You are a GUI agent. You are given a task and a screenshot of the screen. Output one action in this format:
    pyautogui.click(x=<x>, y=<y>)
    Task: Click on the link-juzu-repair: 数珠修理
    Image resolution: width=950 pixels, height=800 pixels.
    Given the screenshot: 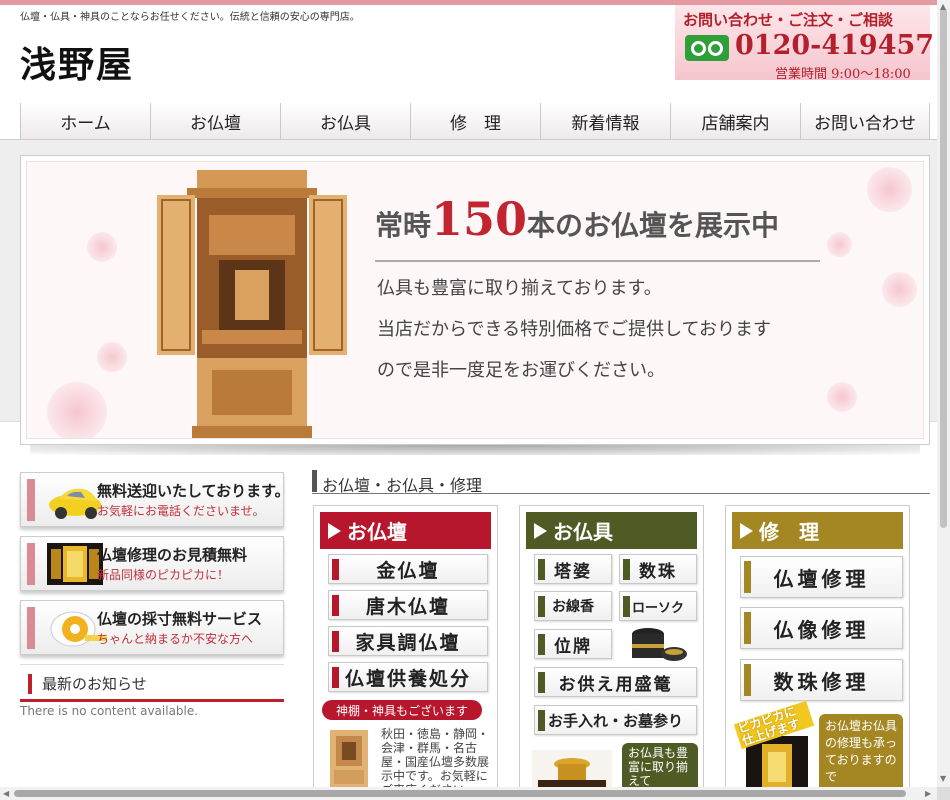 What is the action you would take?
    pyautogui.click(x=821, y=680)
    